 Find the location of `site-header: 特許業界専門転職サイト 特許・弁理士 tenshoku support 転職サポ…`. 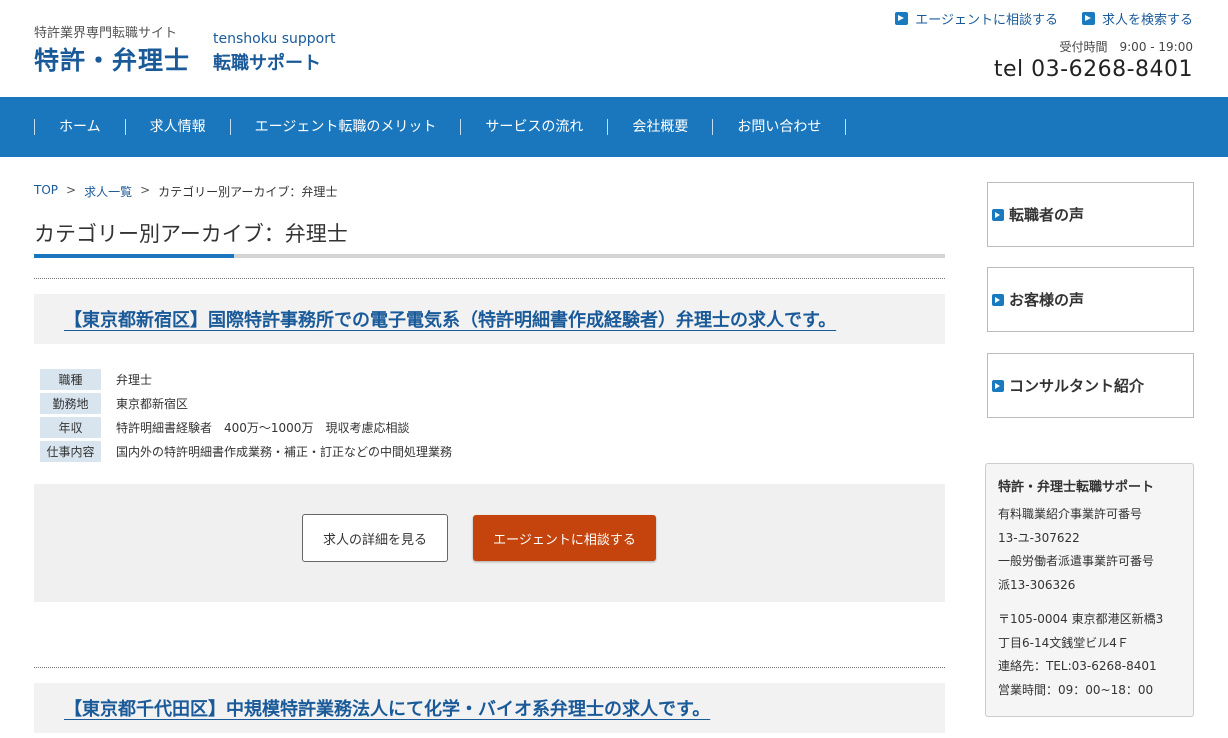

site-header: 特許業界専門転職サイト 特許・弁理士 tenshoku support 転職サポ… is located at coordinates (614, 48).